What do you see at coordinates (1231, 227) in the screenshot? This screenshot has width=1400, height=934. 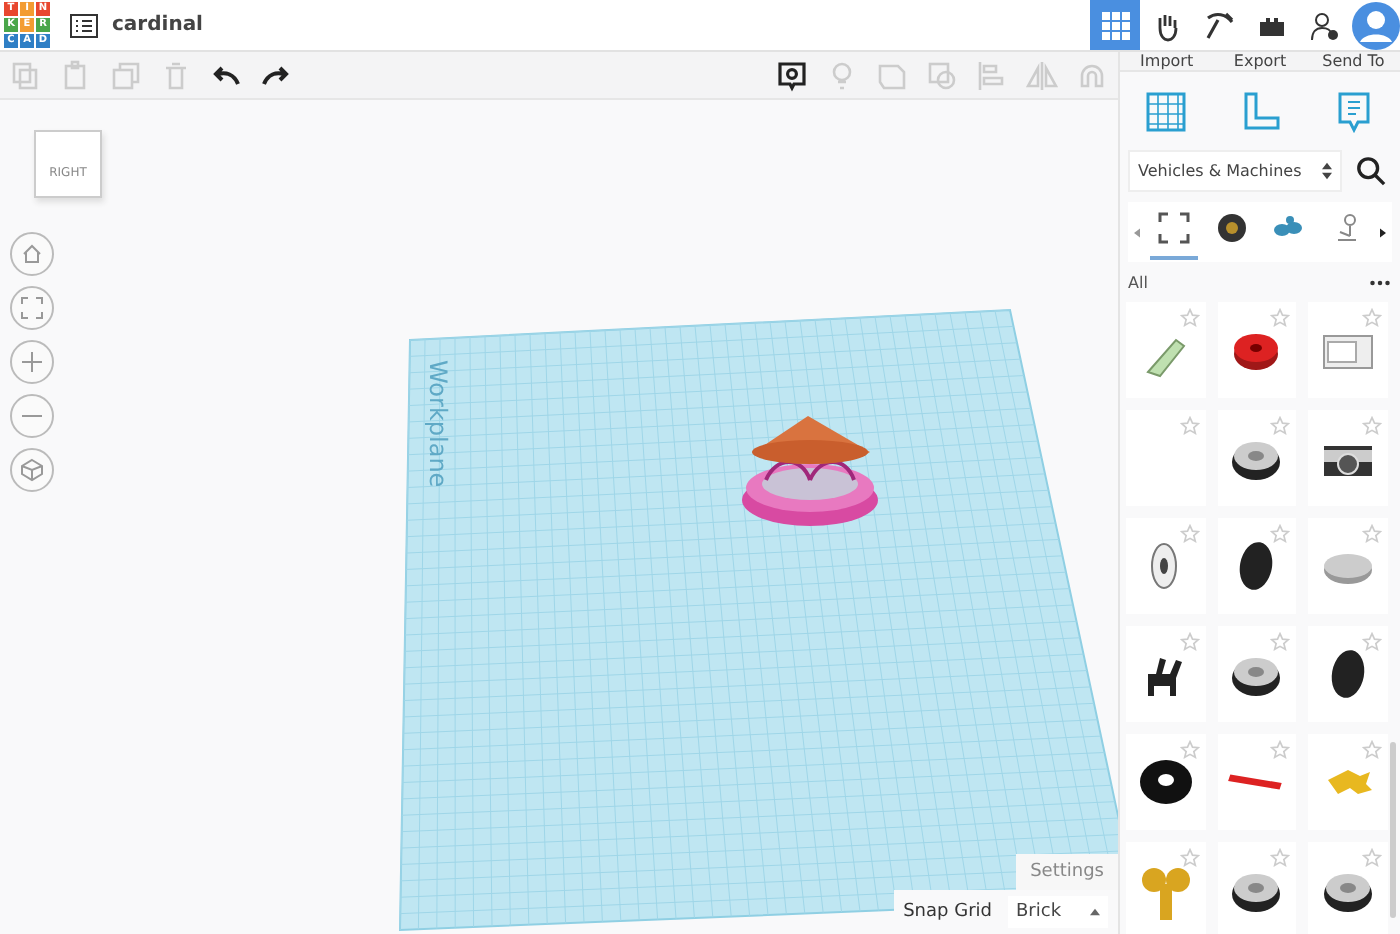 I see `wheel-icon` at bounding box center [1231, 227].